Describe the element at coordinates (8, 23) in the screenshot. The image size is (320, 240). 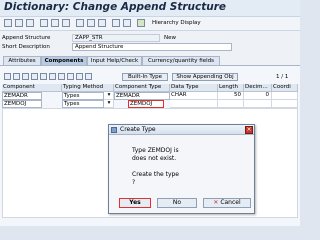
I see `back-icon` at that location.